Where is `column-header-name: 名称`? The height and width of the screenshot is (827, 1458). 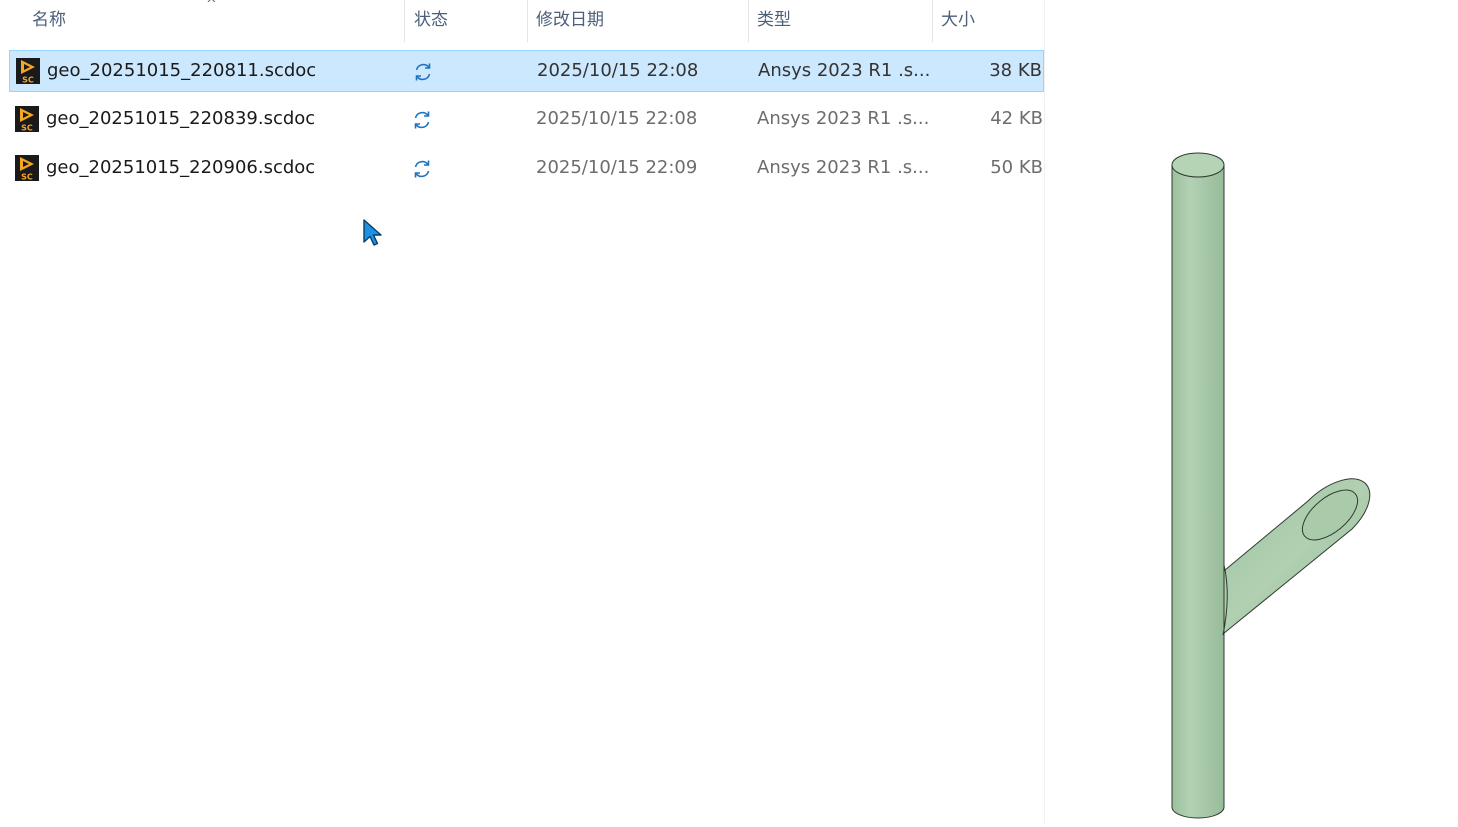
column-header-name: 名称 is located at coordinates (214, 20).